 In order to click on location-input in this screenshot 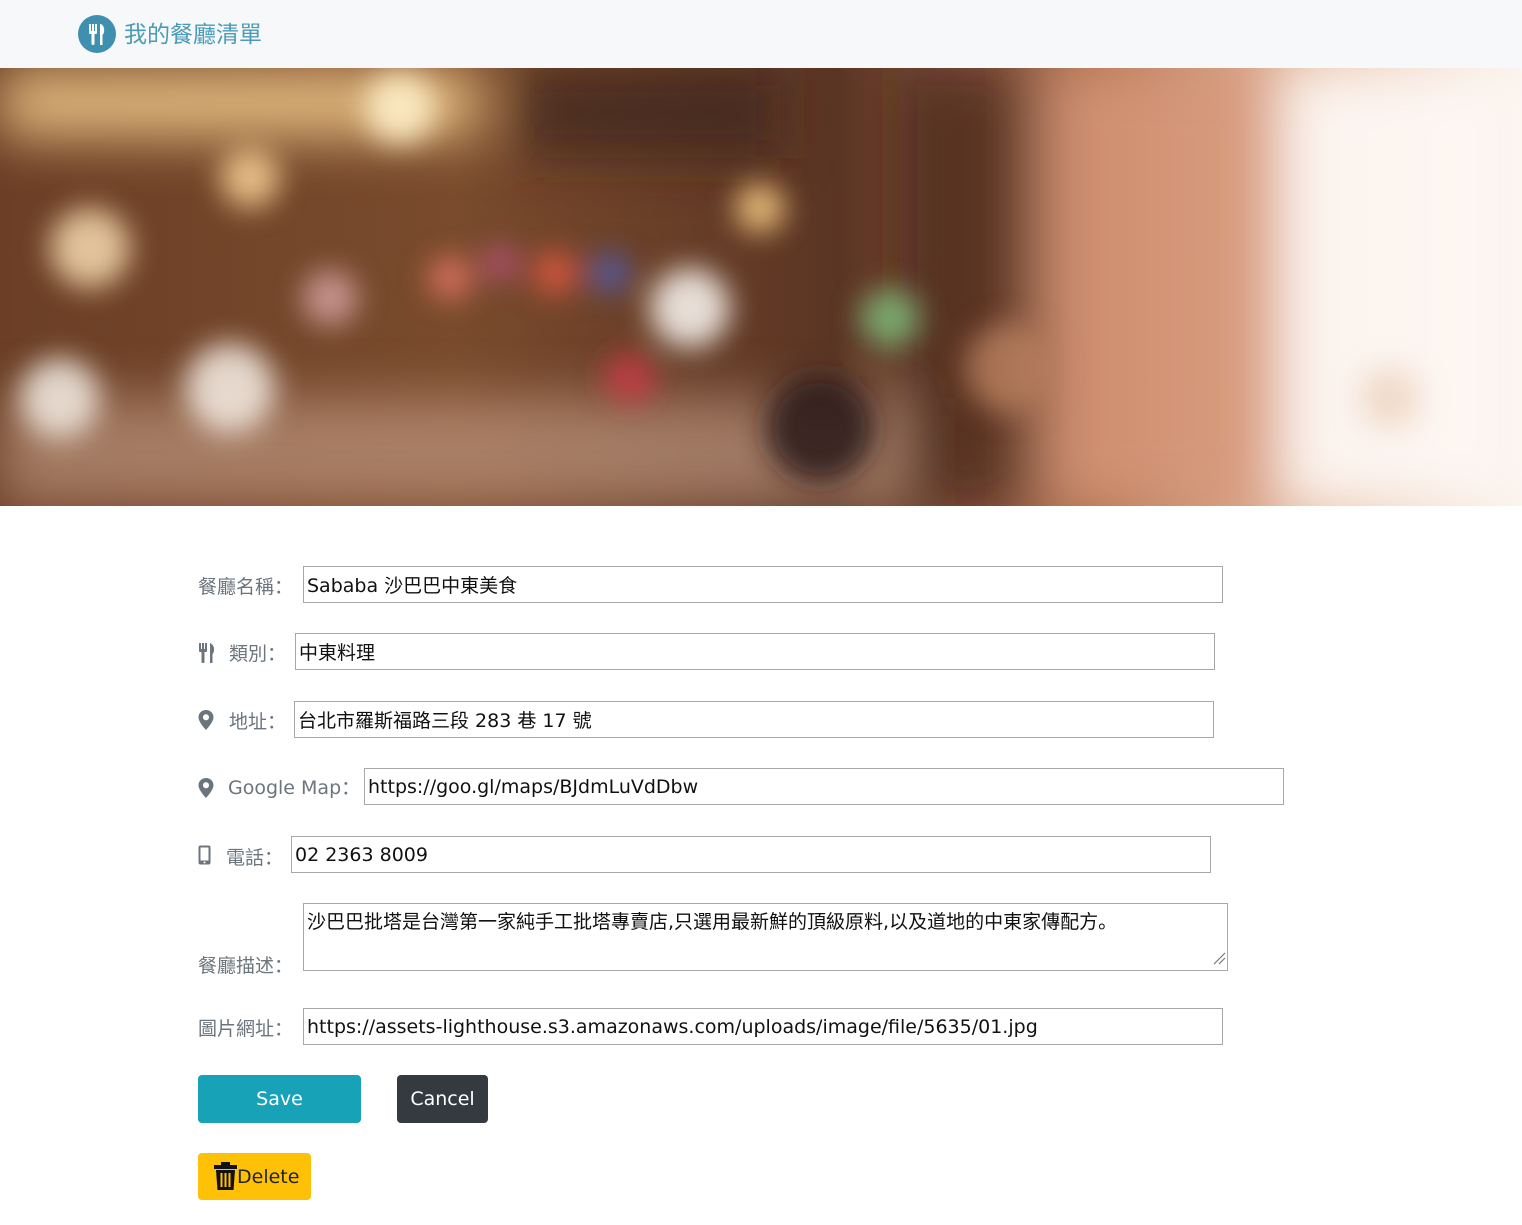, I will do `click(754, 719)`.